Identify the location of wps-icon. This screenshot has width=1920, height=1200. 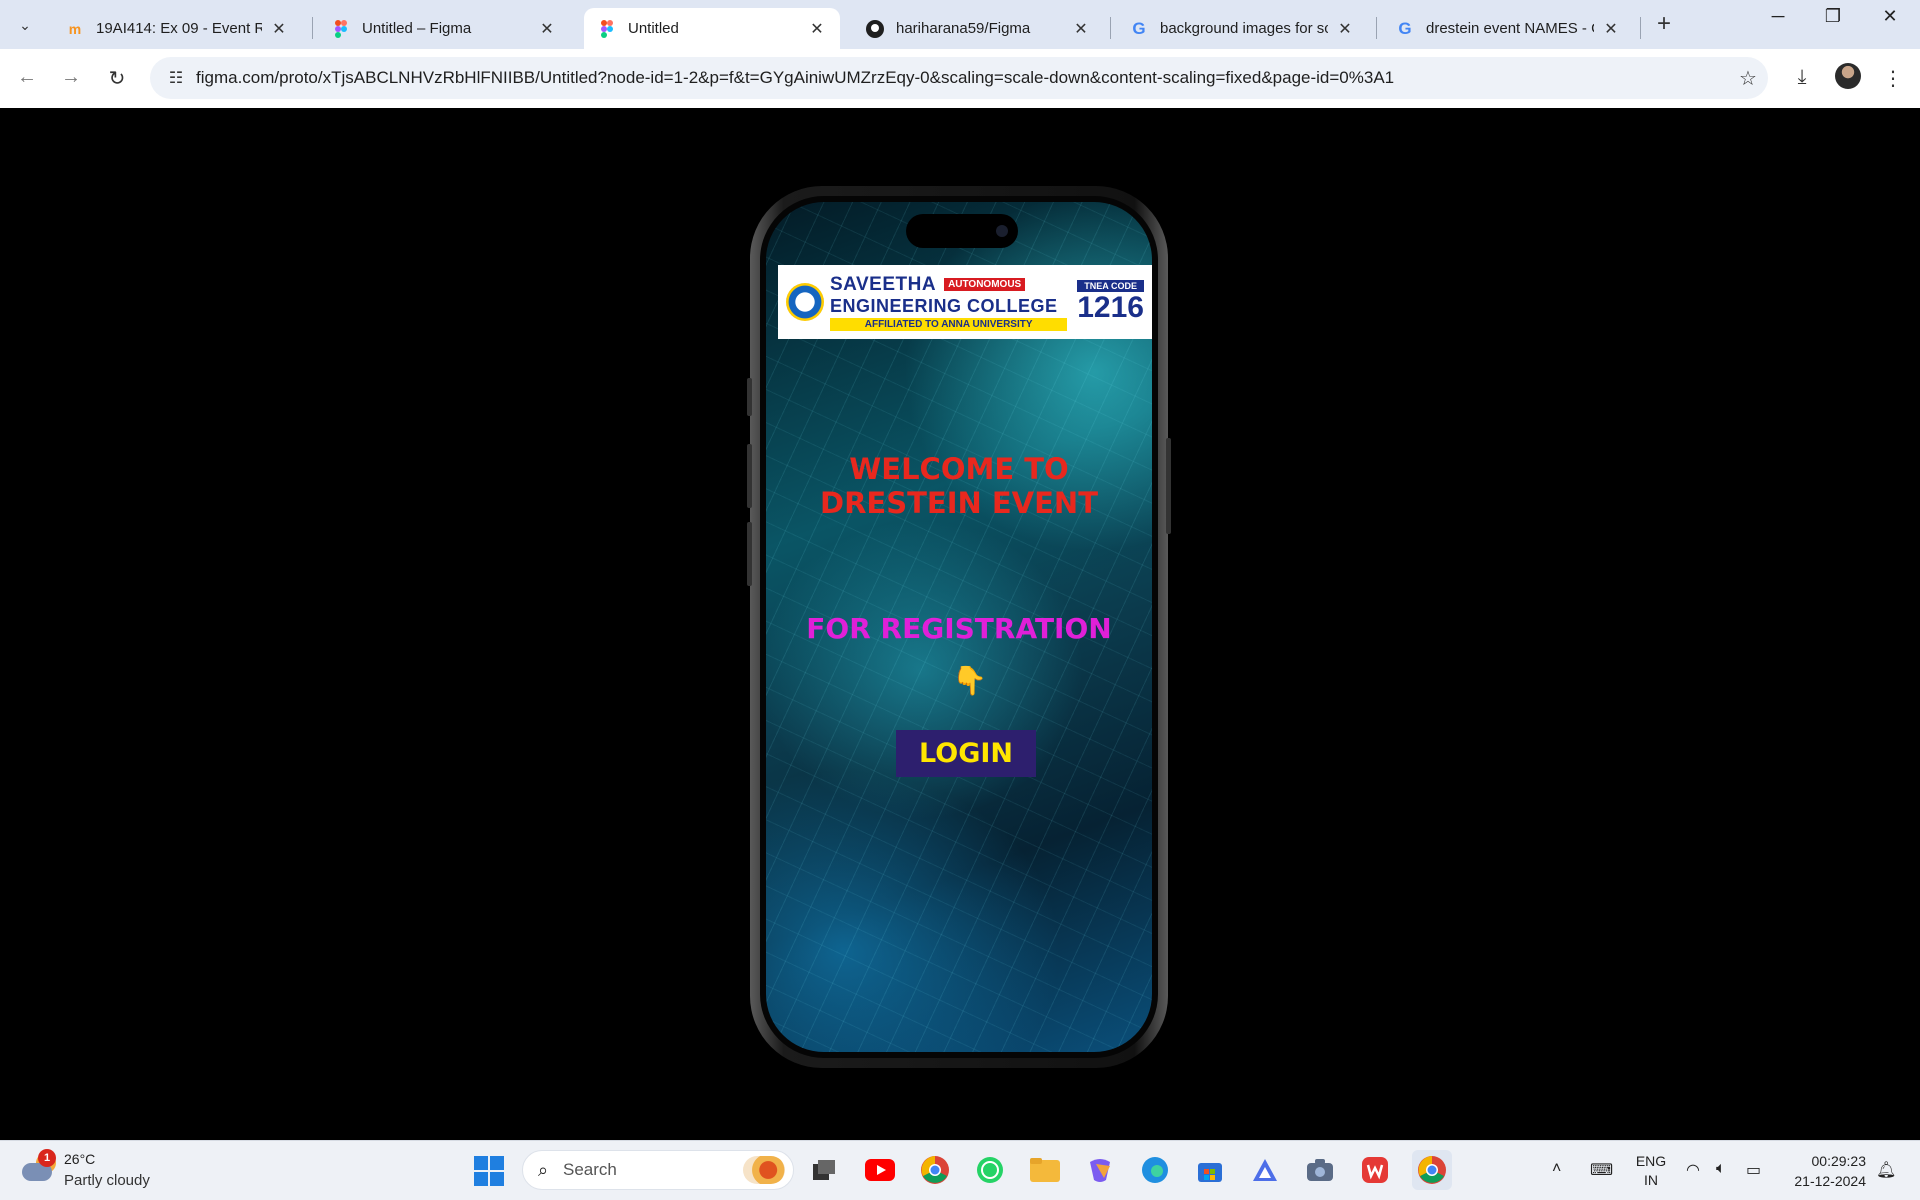
(1375, 1170).